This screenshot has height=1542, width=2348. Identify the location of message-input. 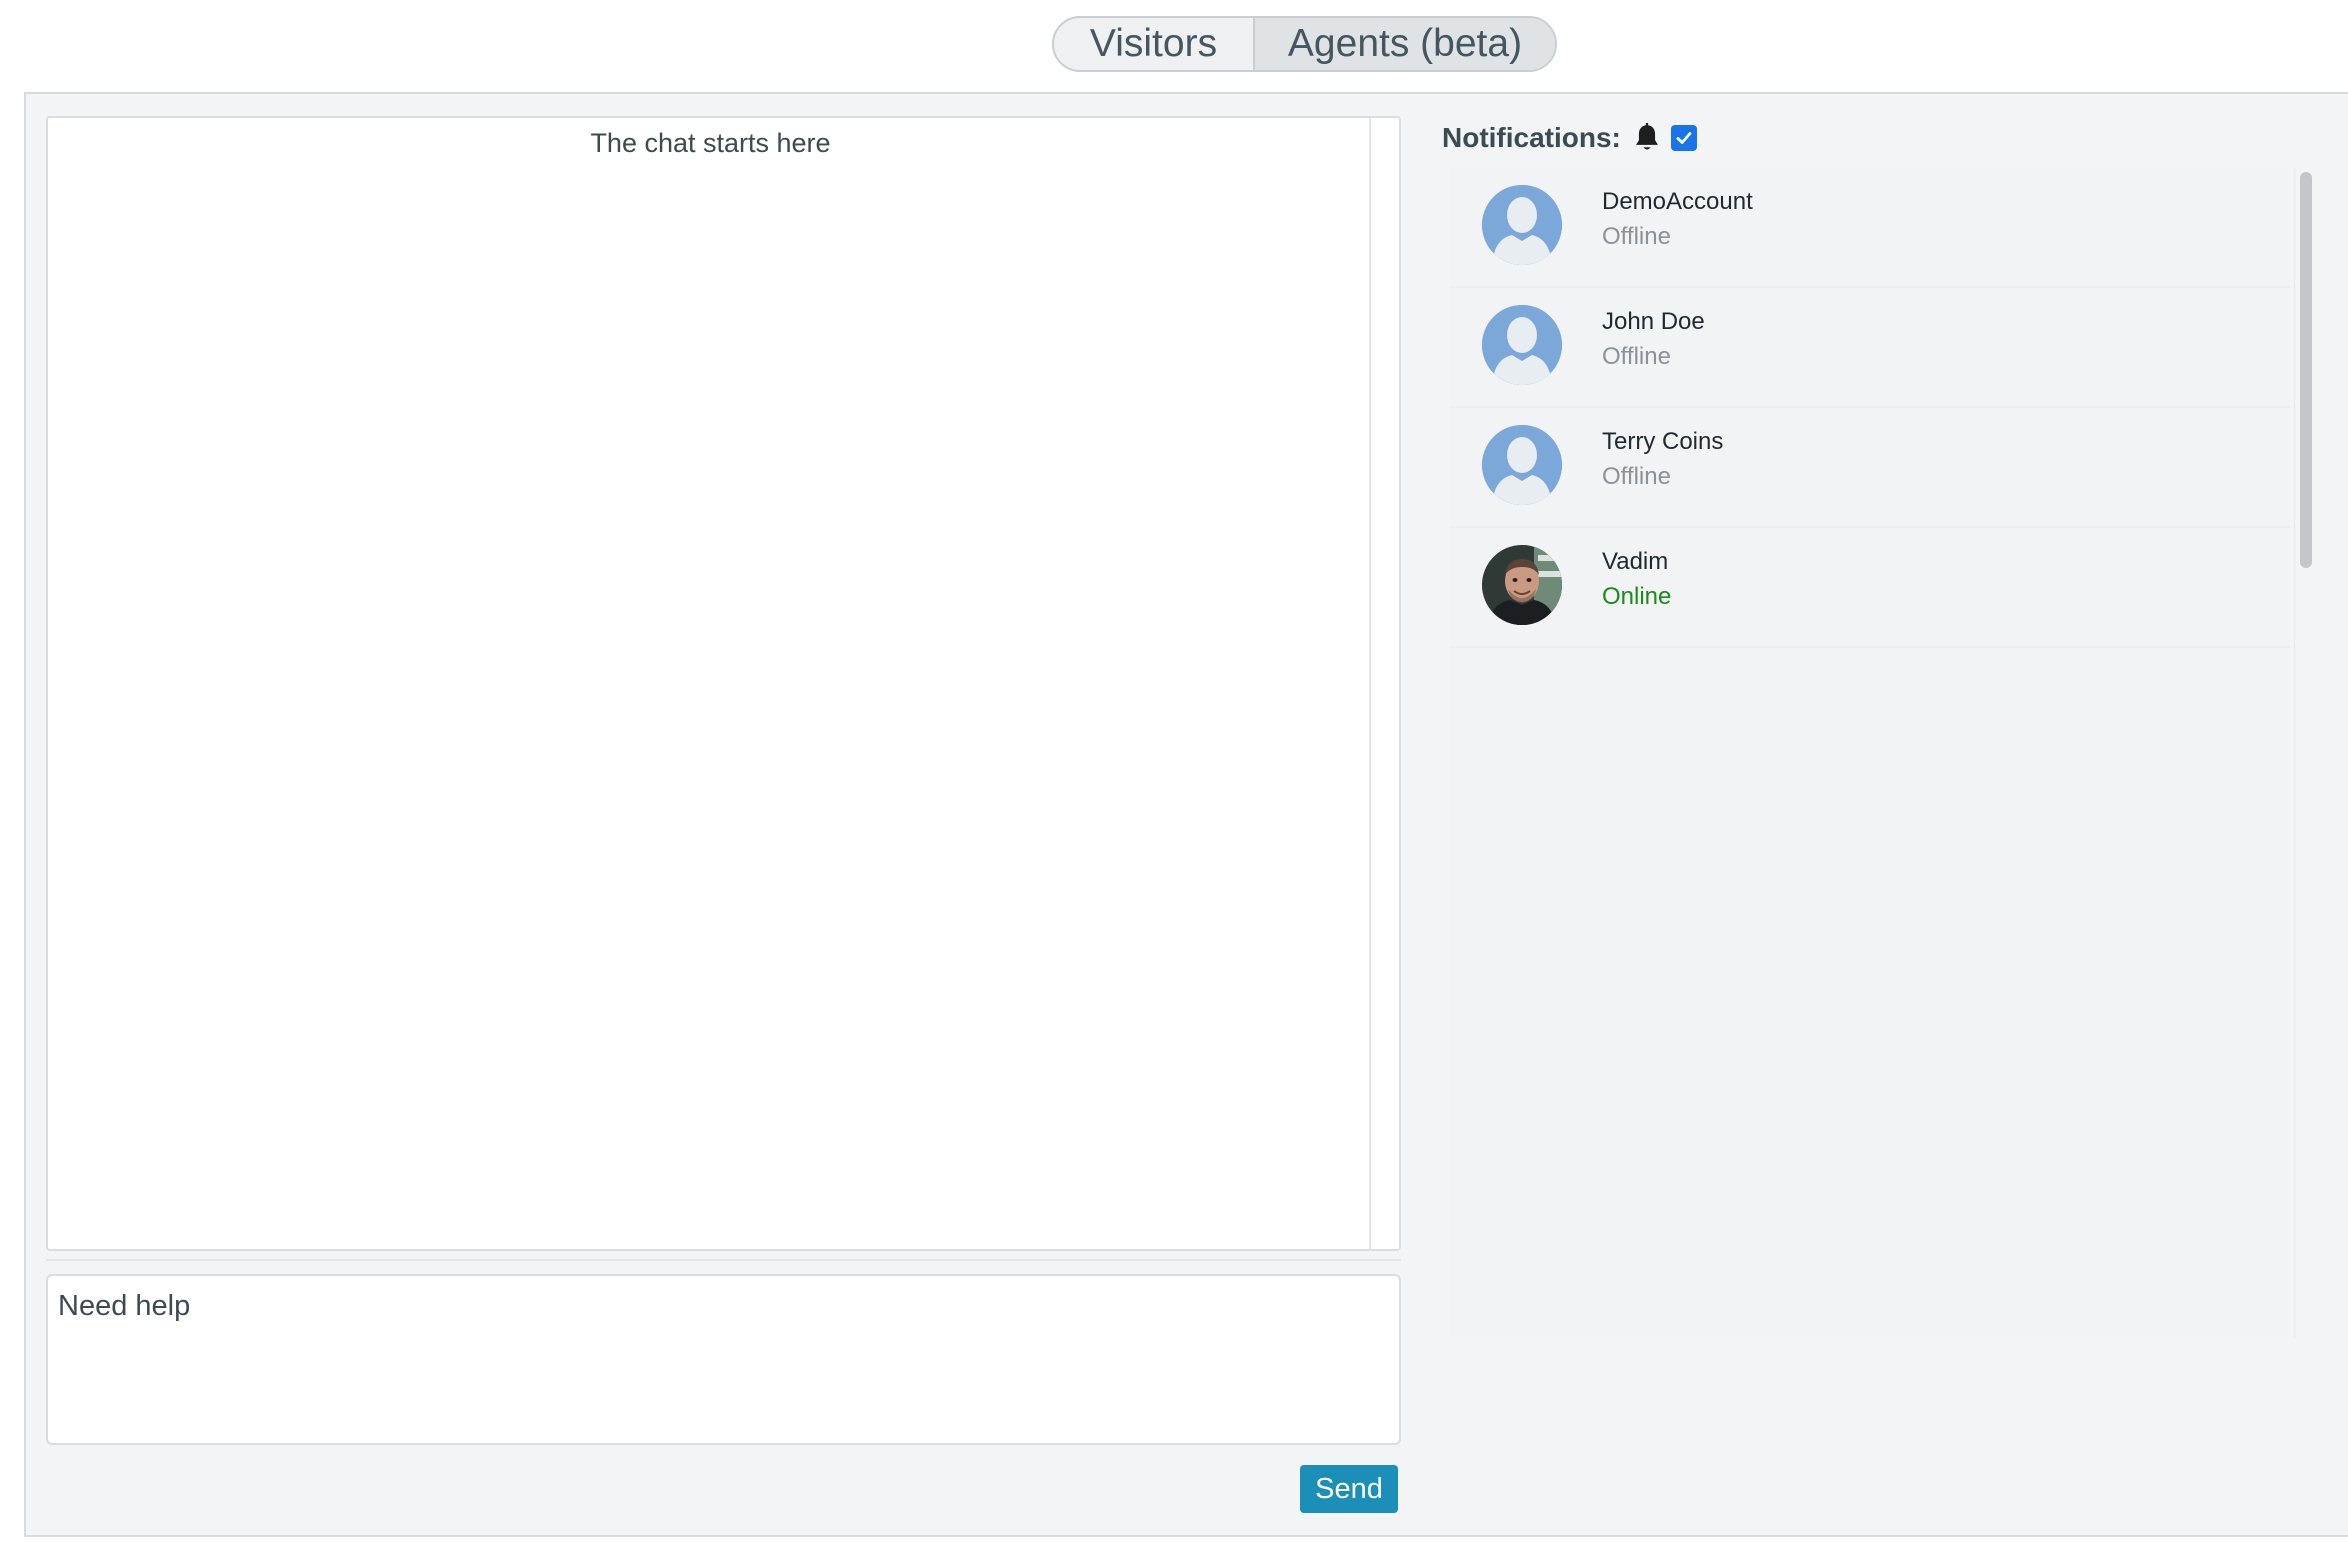
(723, 1359).